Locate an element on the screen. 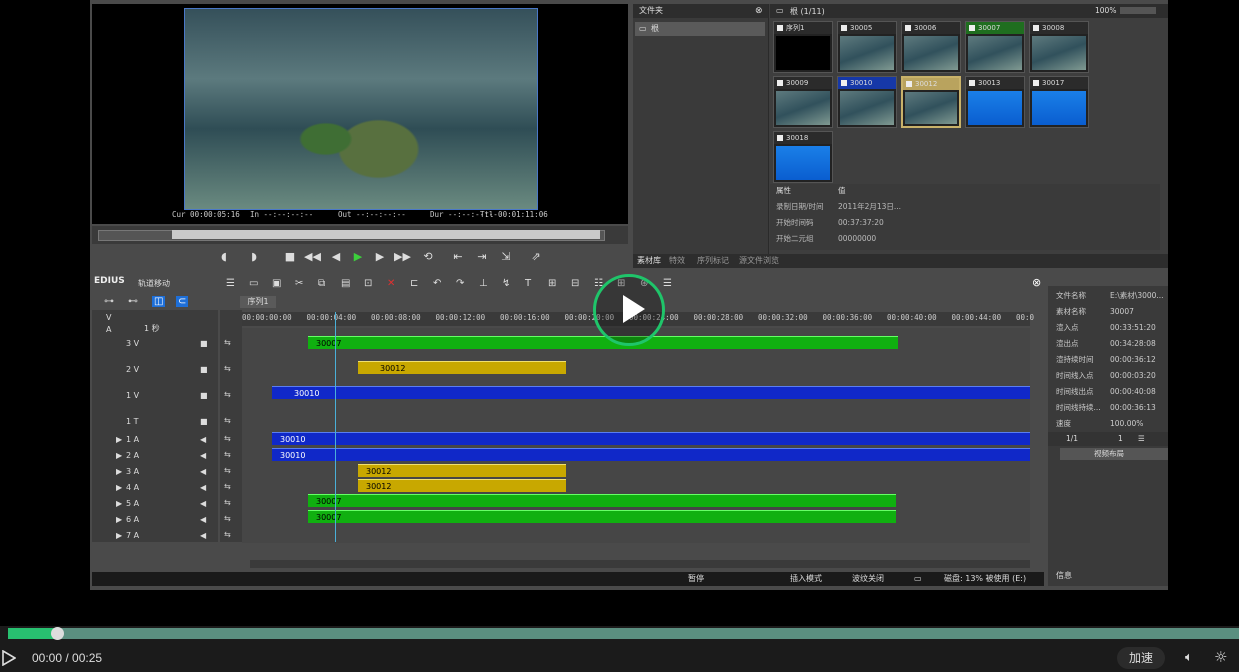 The image size is (1239, 672). menu-icon: ☰ is located at coordinates (667, 283).